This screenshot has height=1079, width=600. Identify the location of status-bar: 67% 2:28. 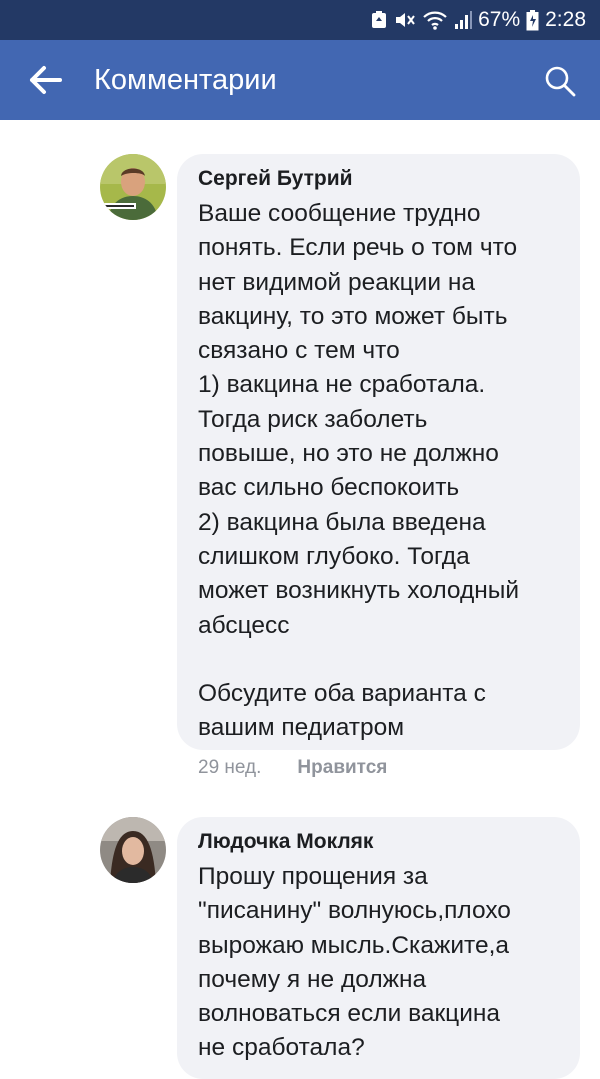
(300, 20).